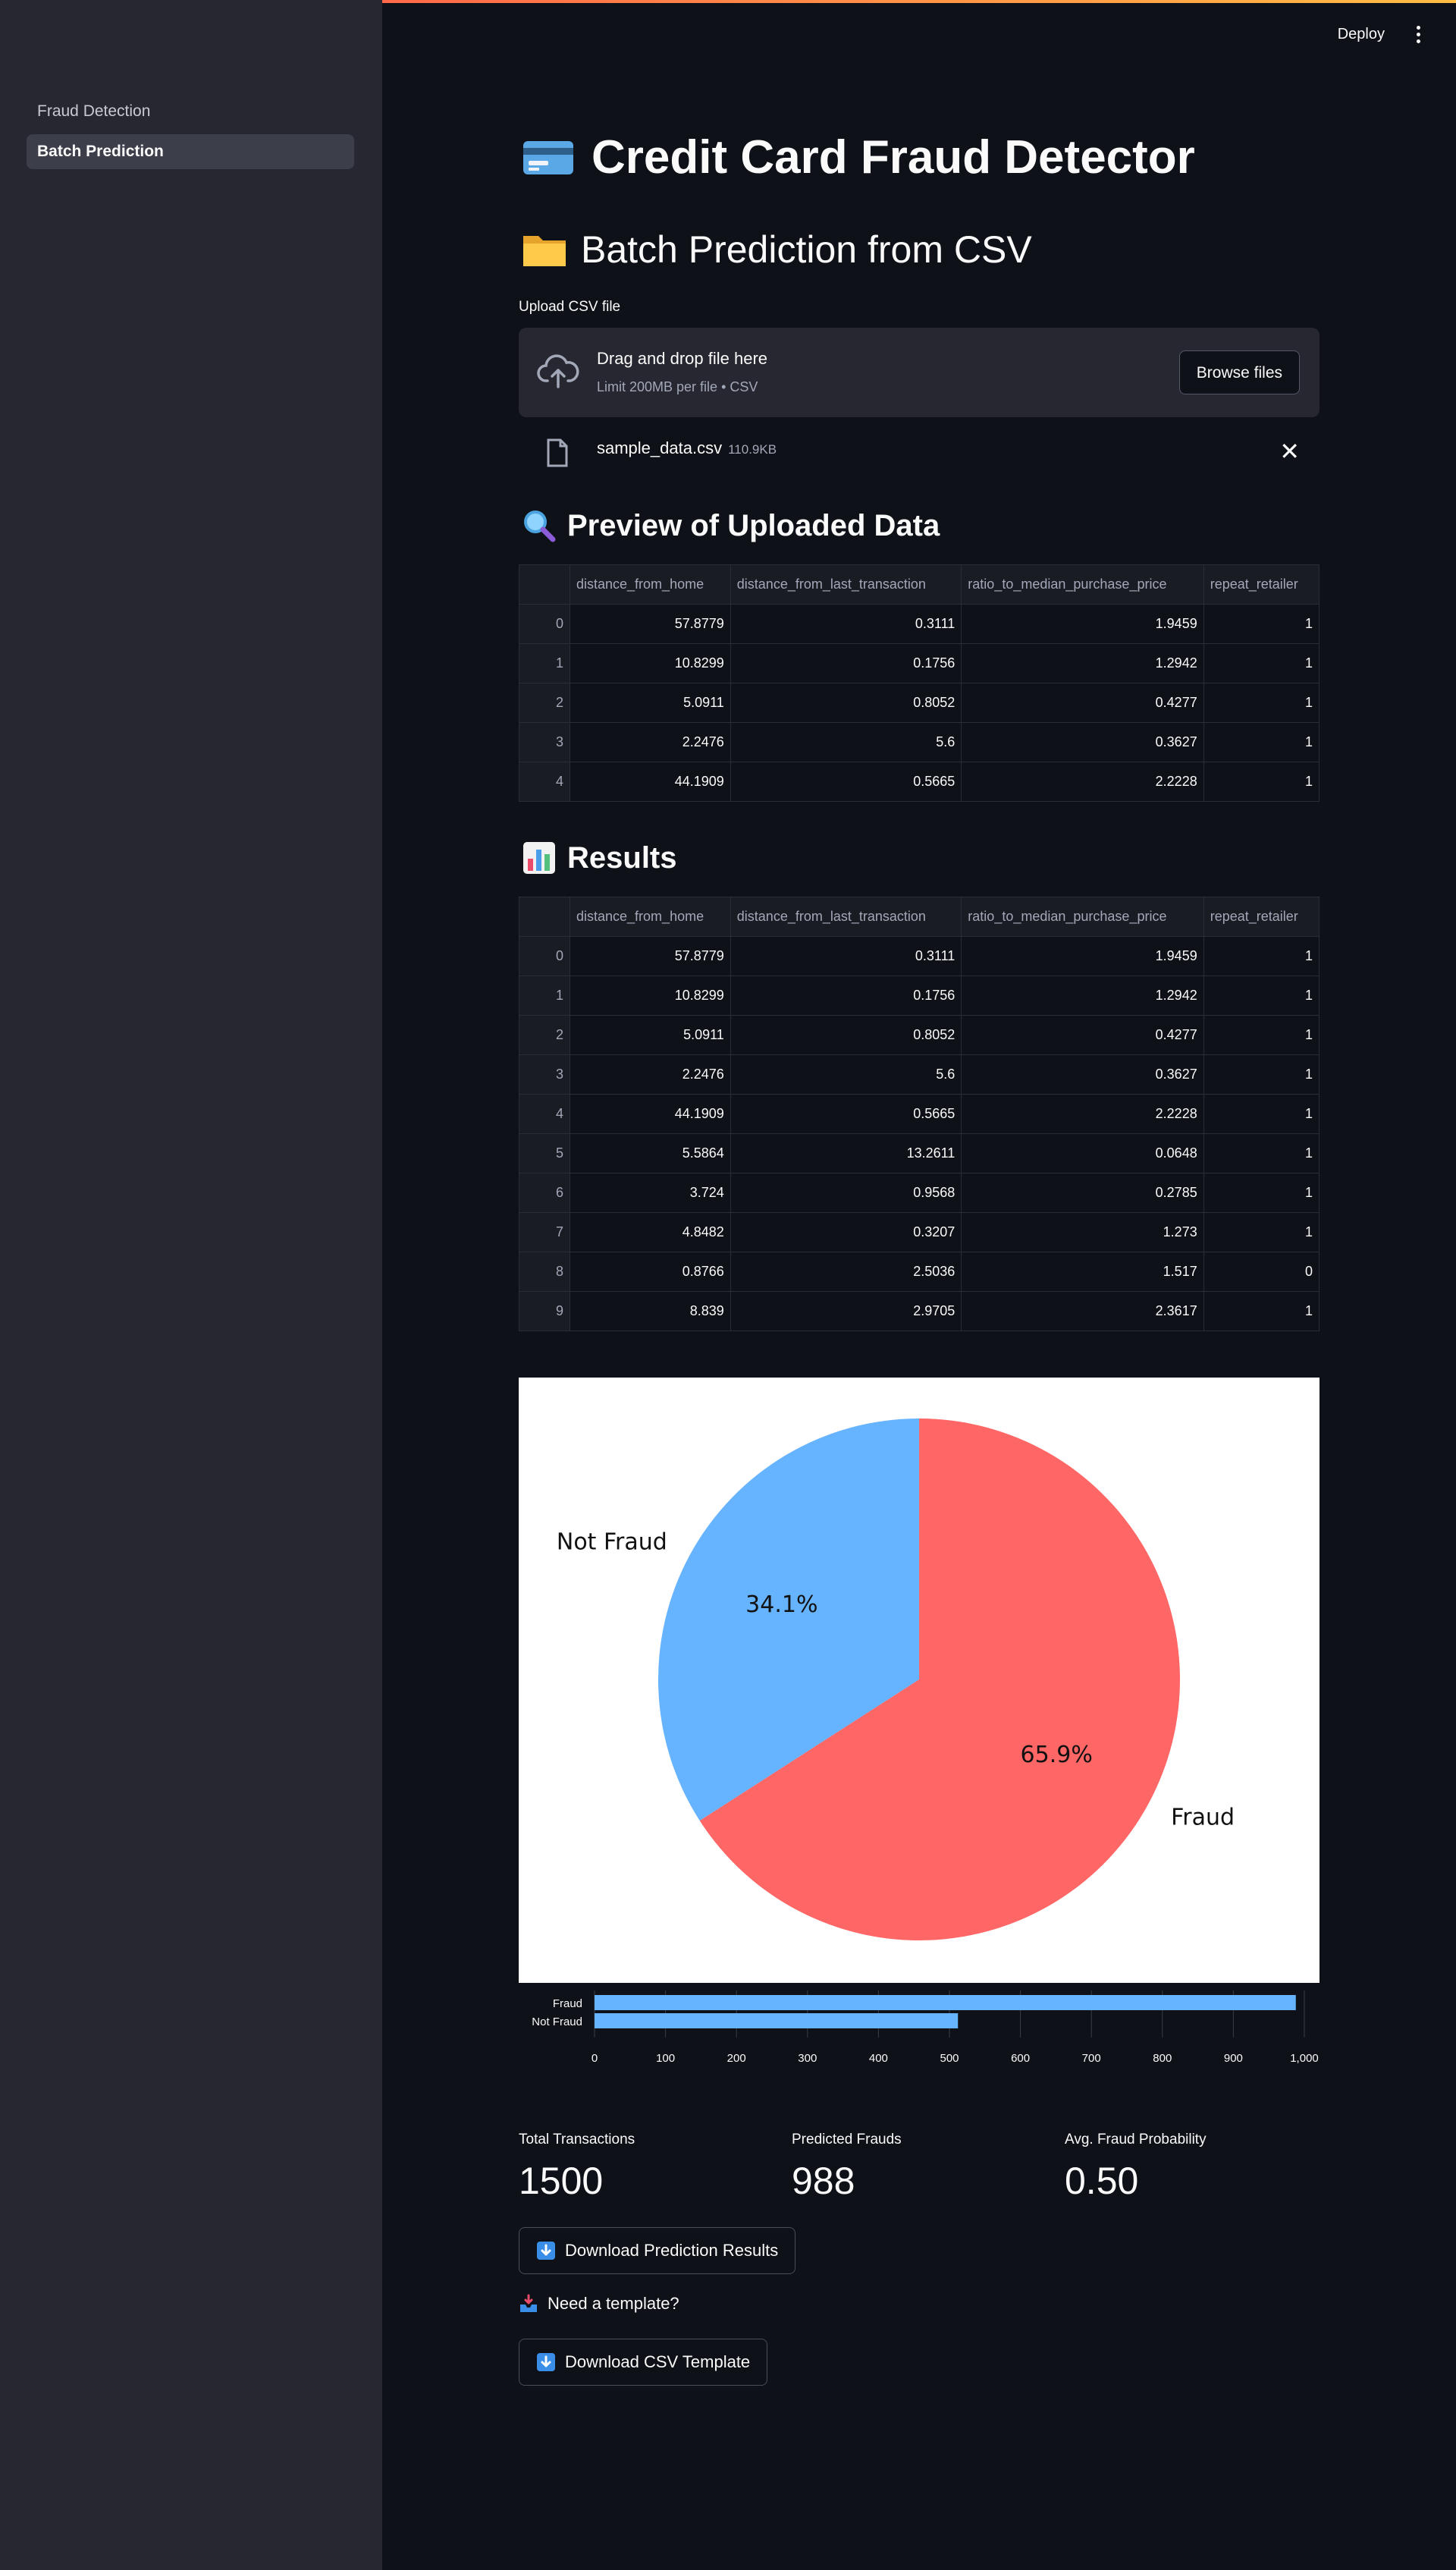 This screenshot has width=1456, height=2570. Describe the element at coordinates (1082, 703) in the screenshot. I see `table-cell: 0.4277` at that location.